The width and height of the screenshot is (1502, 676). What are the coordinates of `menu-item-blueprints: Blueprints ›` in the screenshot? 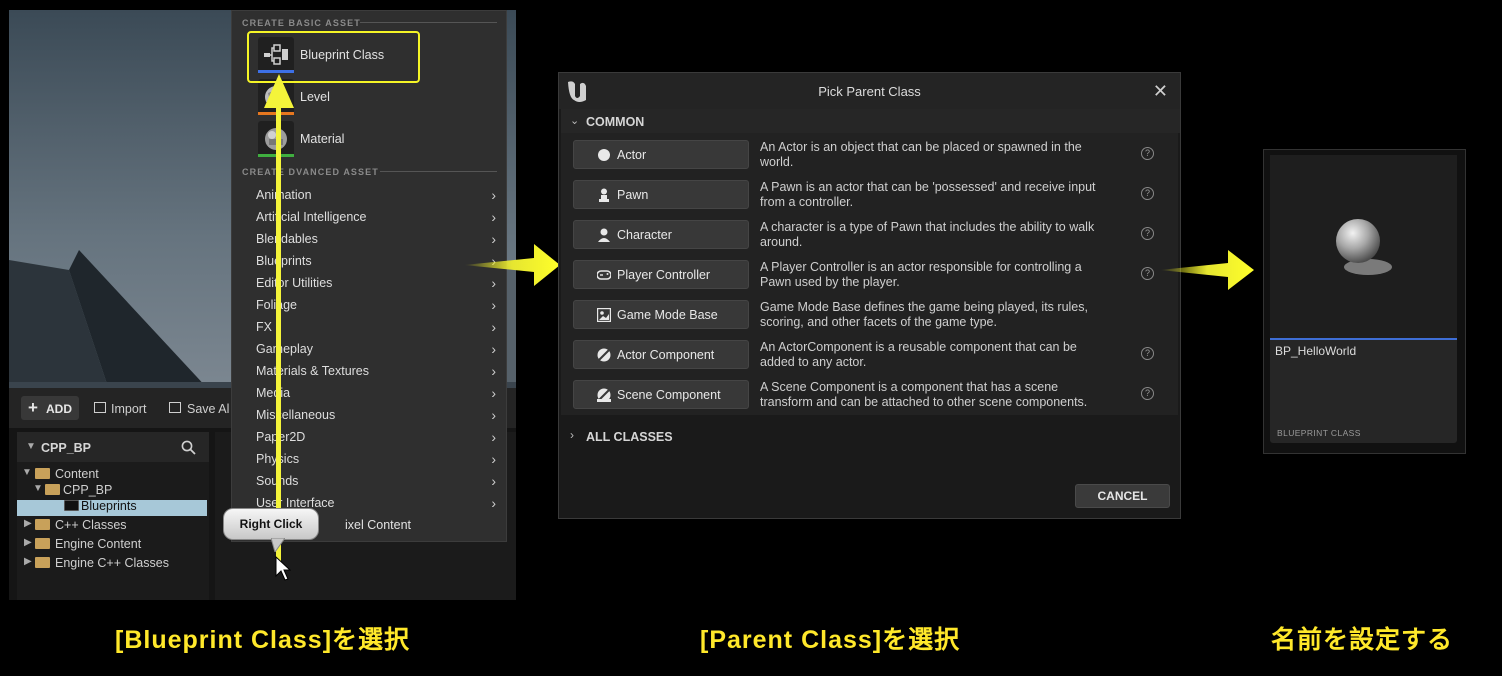 It's located at (376, 261).